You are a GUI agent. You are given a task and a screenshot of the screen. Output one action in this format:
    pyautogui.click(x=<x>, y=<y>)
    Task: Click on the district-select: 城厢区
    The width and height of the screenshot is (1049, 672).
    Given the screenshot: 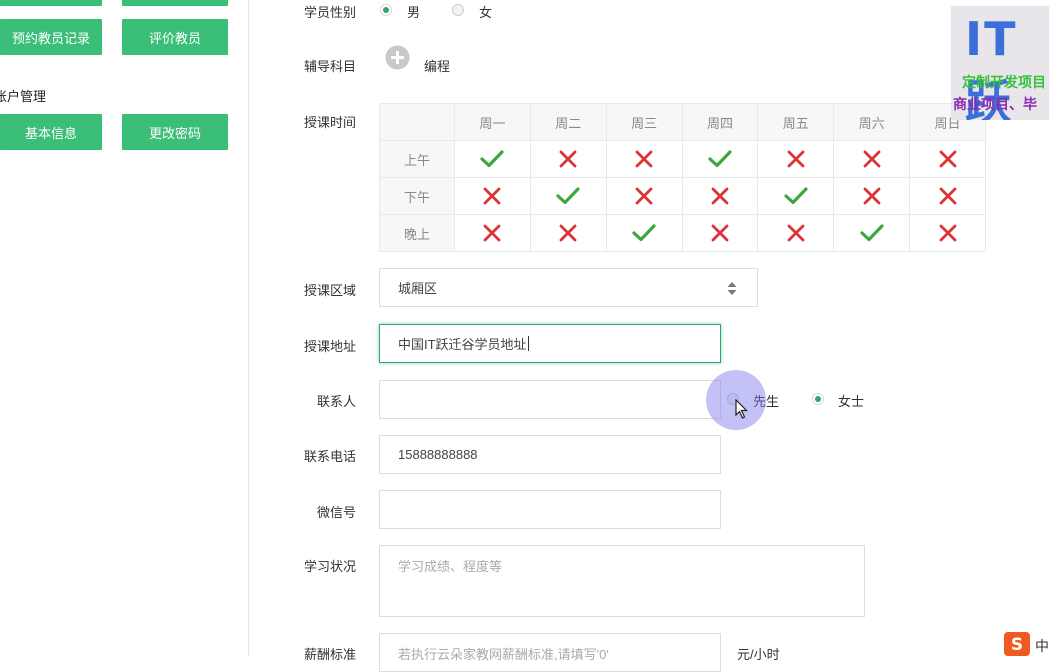 What is the action you would take?
    pyautogui.click(x=568, y=287)
    